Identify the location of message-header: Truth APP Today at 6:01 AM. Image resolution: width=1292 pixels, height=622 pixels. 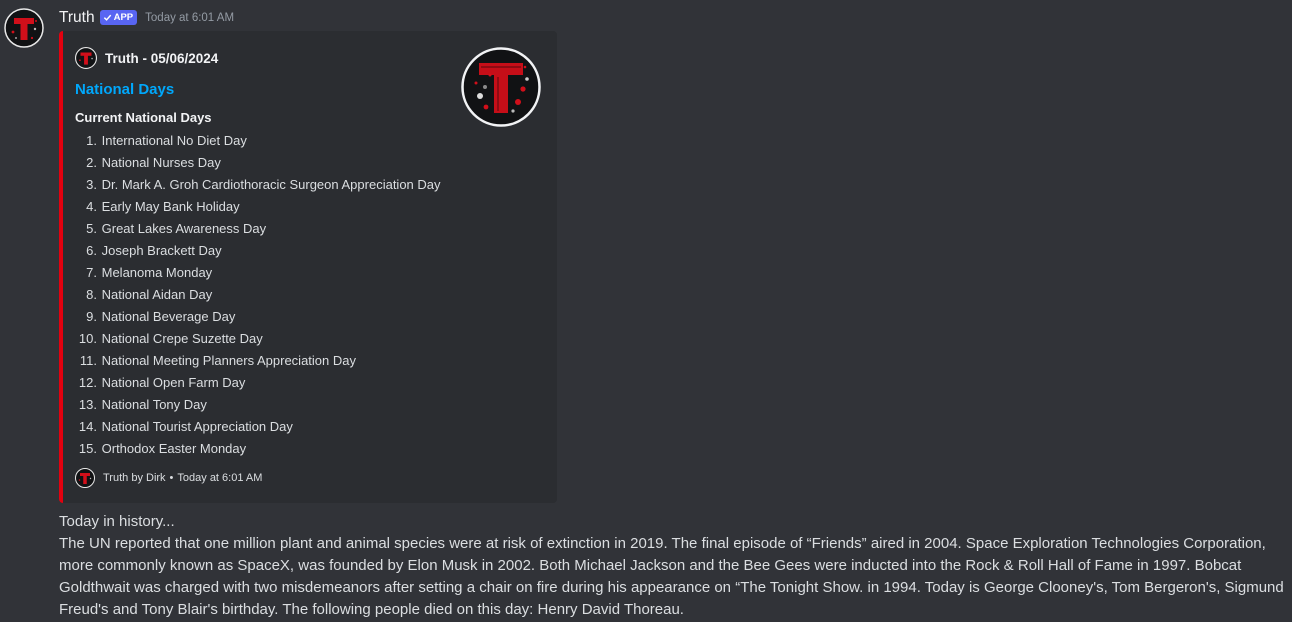
(146, 18).